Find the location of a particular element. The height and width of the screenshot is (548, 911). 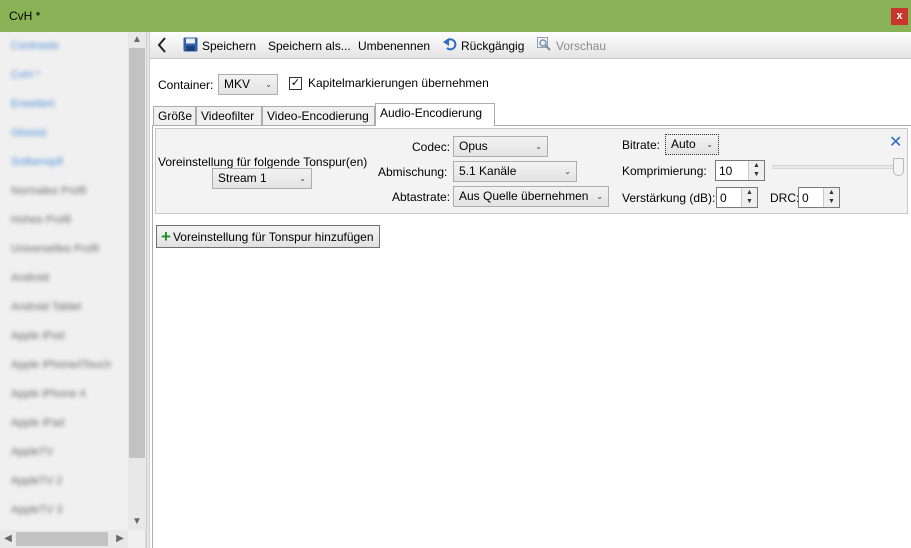

track-value: Stream 1 is located at coordinates (242, 178).